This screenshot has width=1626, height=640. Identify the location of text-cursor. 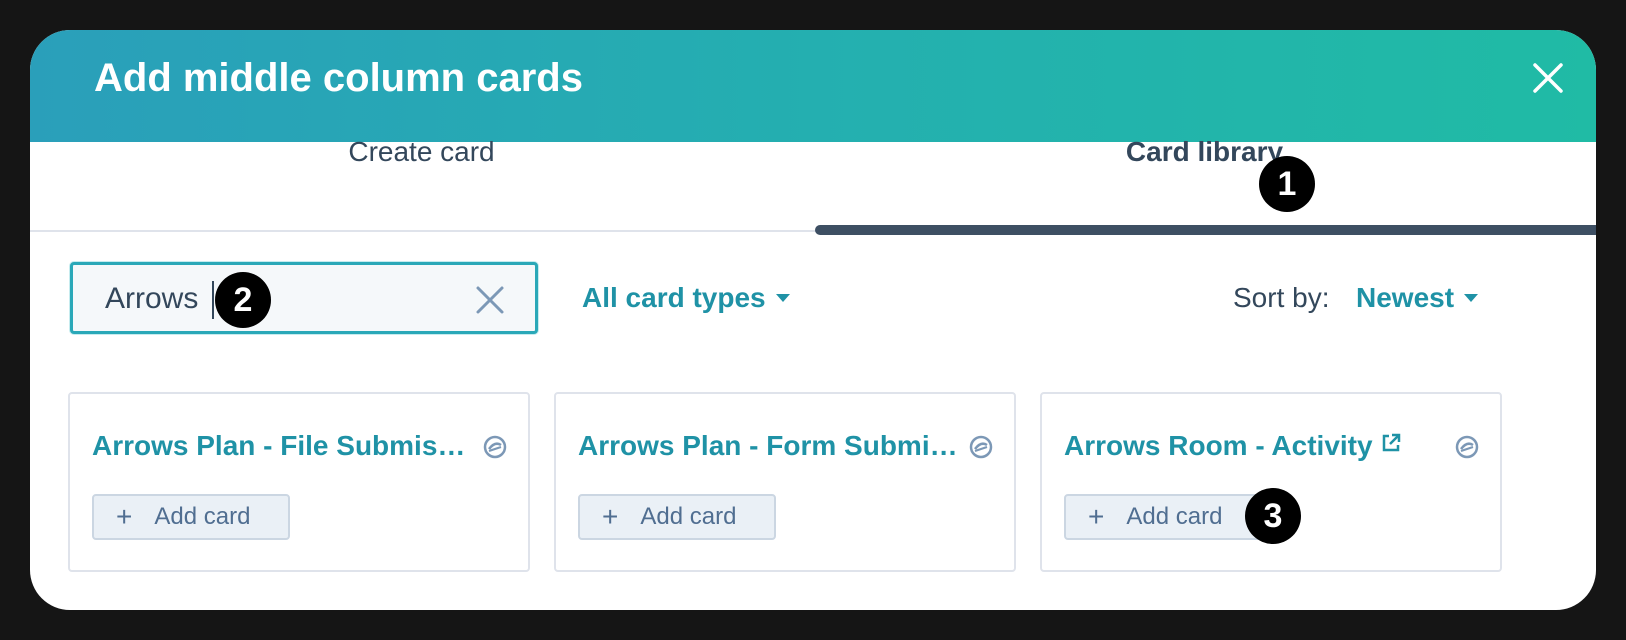
(213, 300).